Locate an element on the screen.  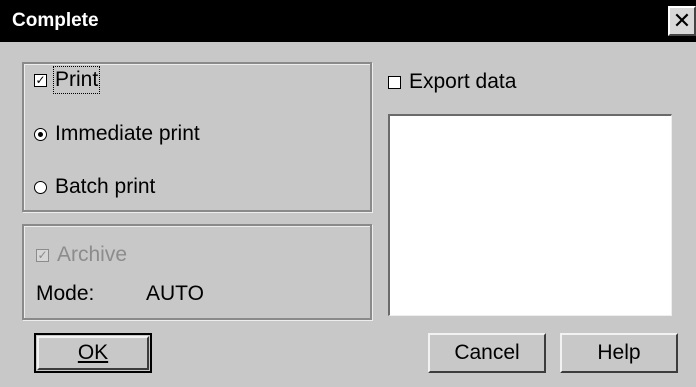
radio-unselected-icon is located at coordinates (40, 187).